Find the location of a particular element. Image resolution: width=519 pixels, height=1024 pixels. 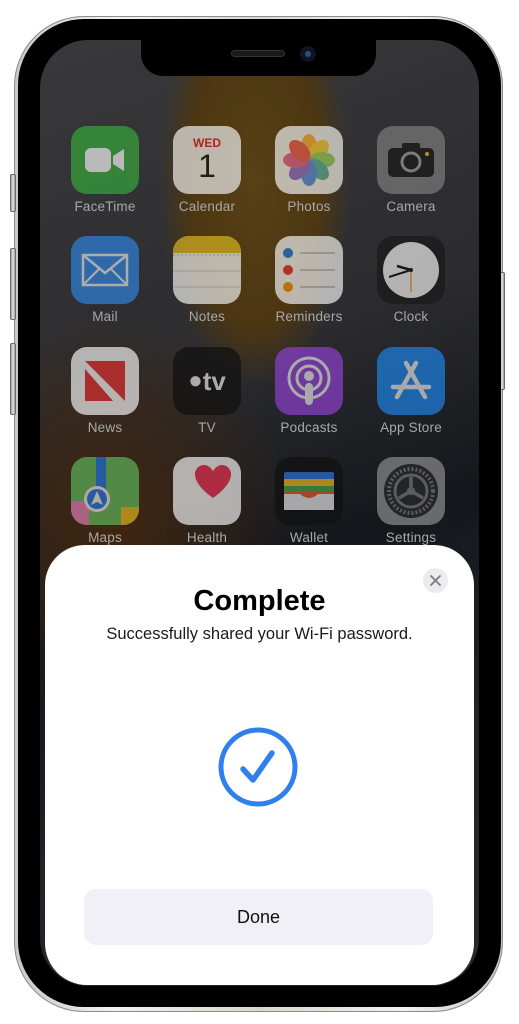

app-label: Clock is located at coordinates (411, 316).